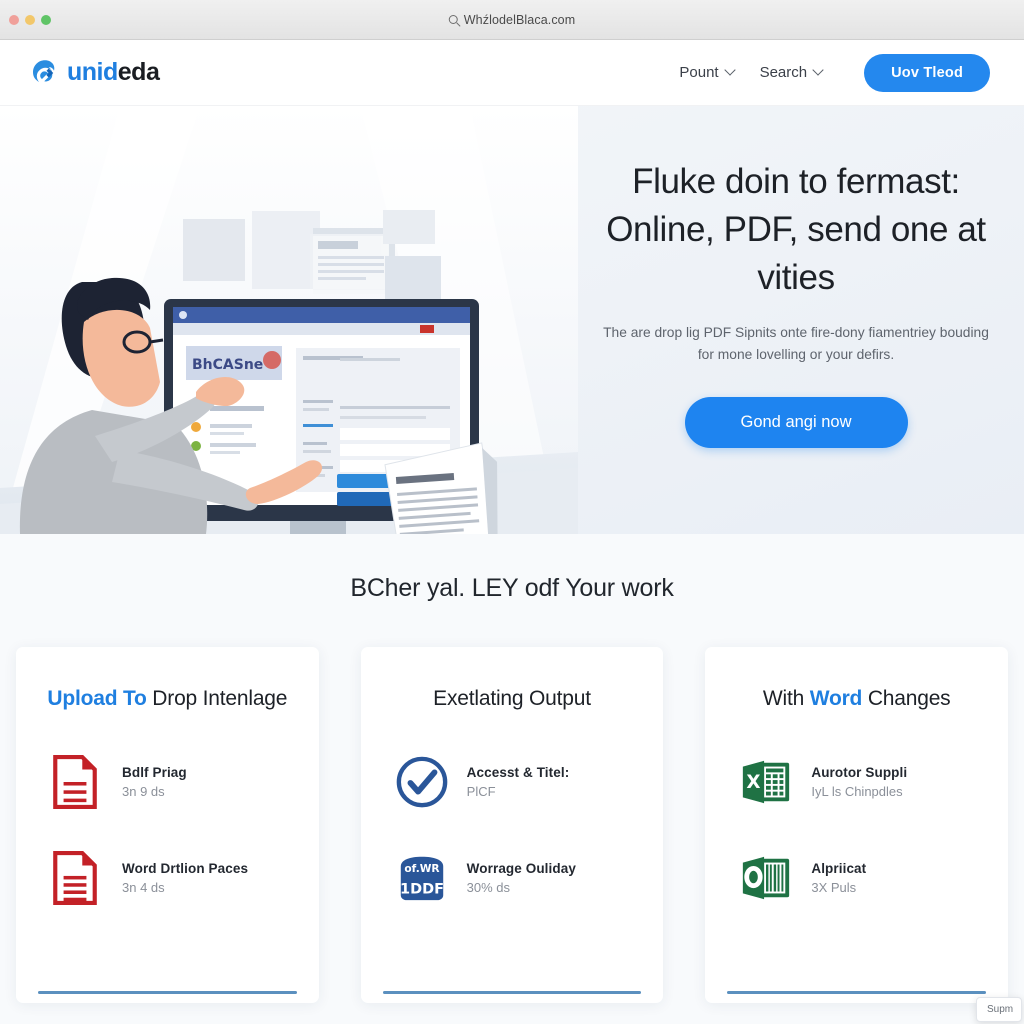 Image resolution: width=1024 pixels, height=1024 pixels. I want to click on feature-card-output: Exetlating Output Accesst & Titel: PlCF, so click(512, 825).